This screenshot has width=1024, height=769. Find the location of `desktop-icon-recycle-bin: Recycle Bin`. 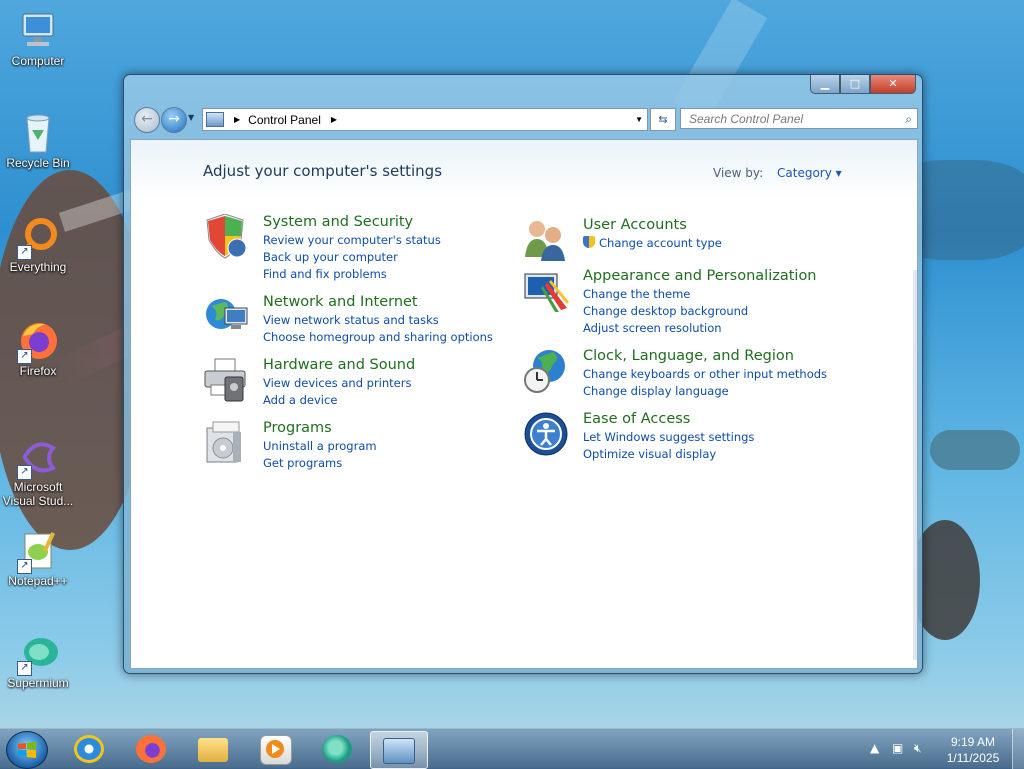

desktop-icon-recycle-bin: Recycle Bin is located at coordinates (38, 141).